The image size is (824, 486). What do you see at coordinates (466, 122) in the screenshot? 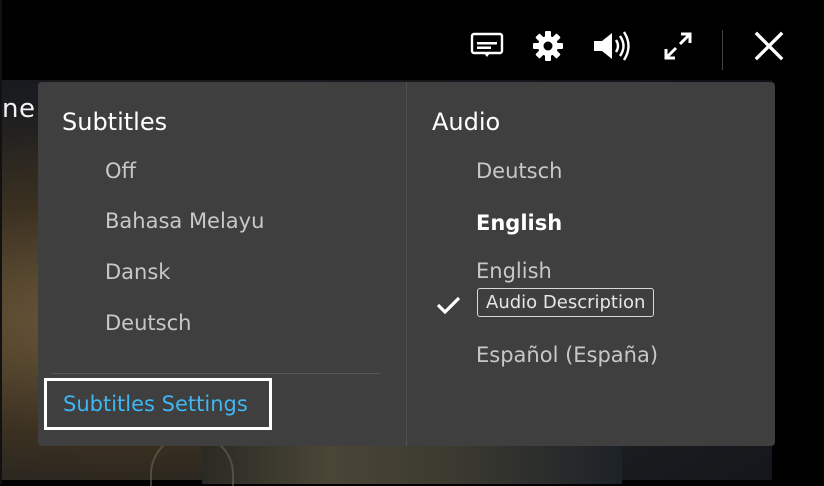
I see `audio-title: Audio` at bounding box center [466, 122].